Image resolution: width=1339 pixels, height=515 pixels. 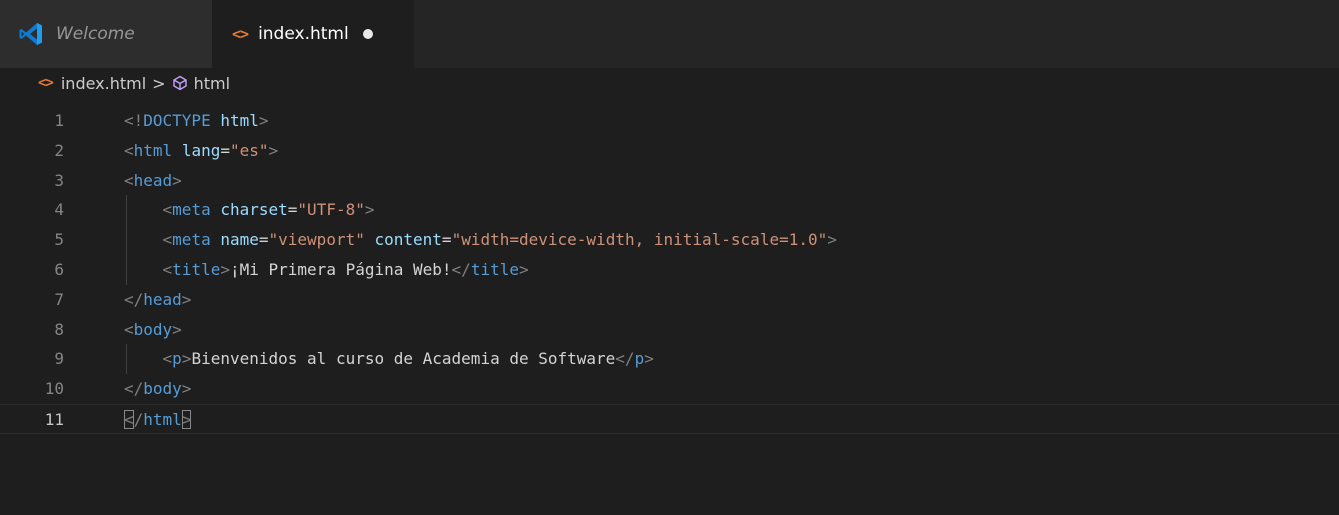 I want to click on code-text: <body>, so click(x=153, y=330).